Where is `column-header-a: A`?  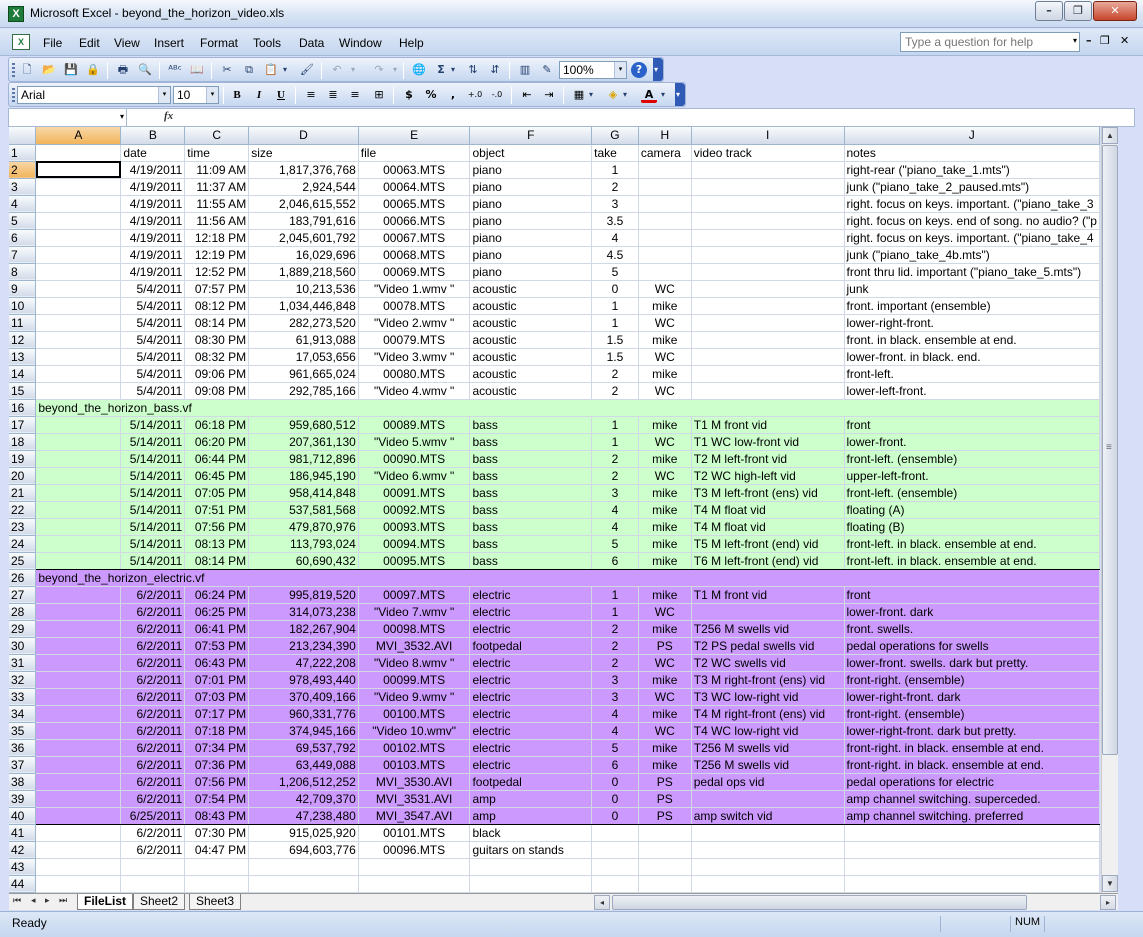 column-header-a: A is located at coordinates (78, 136).